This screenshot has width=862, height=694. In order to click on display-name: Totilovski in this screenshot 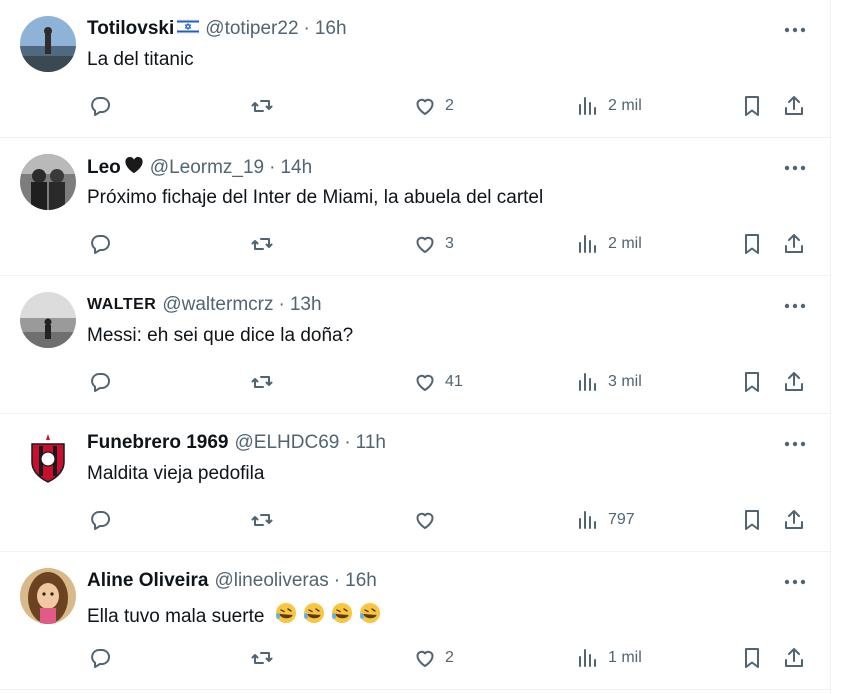, I will do `click(130, 29)`.